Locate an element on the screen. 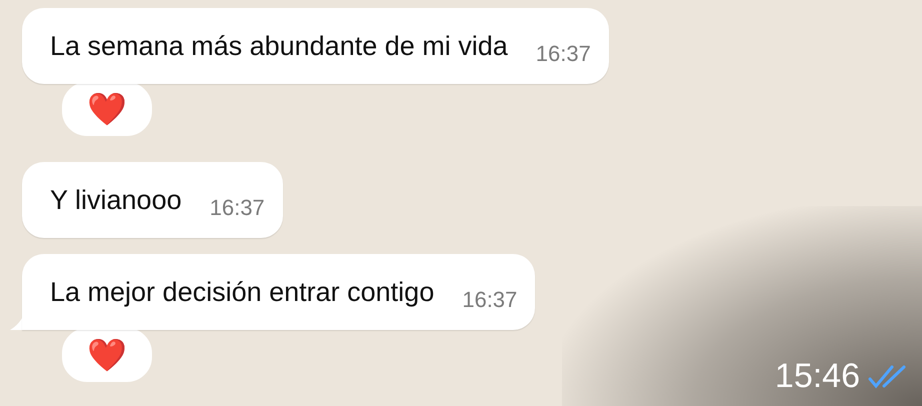 The width and height of the screenshot is (922, 406). status-time: 15:46 is located at coordinates (817, 376).